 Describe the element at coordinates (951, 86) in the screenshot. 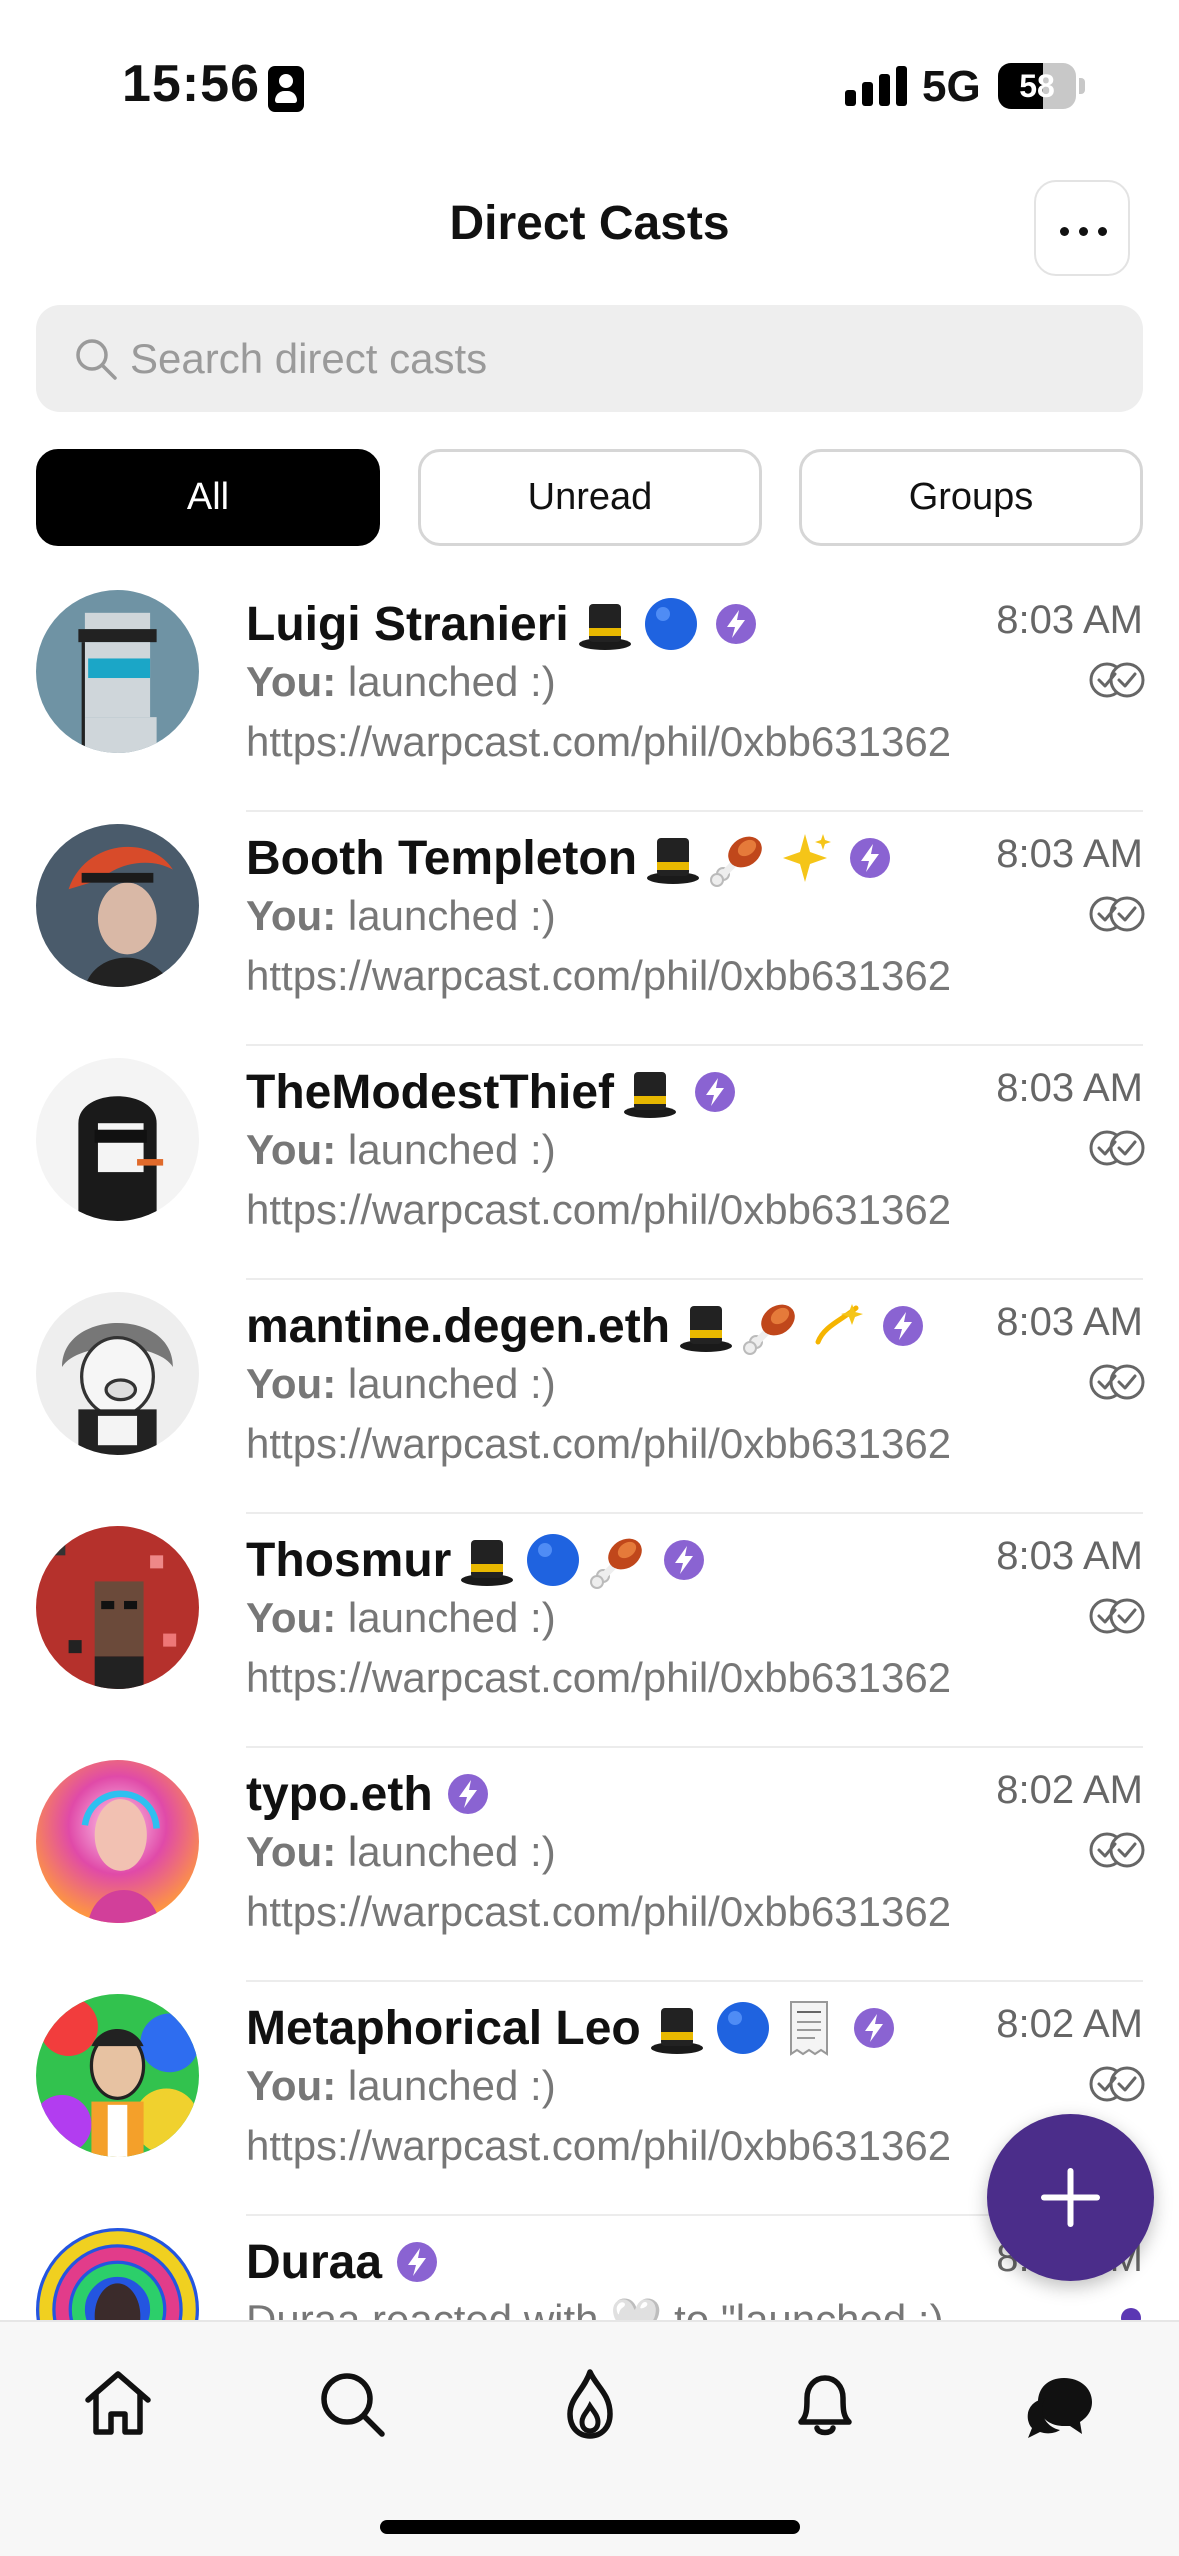

I see `network-type: 5G` at that location.